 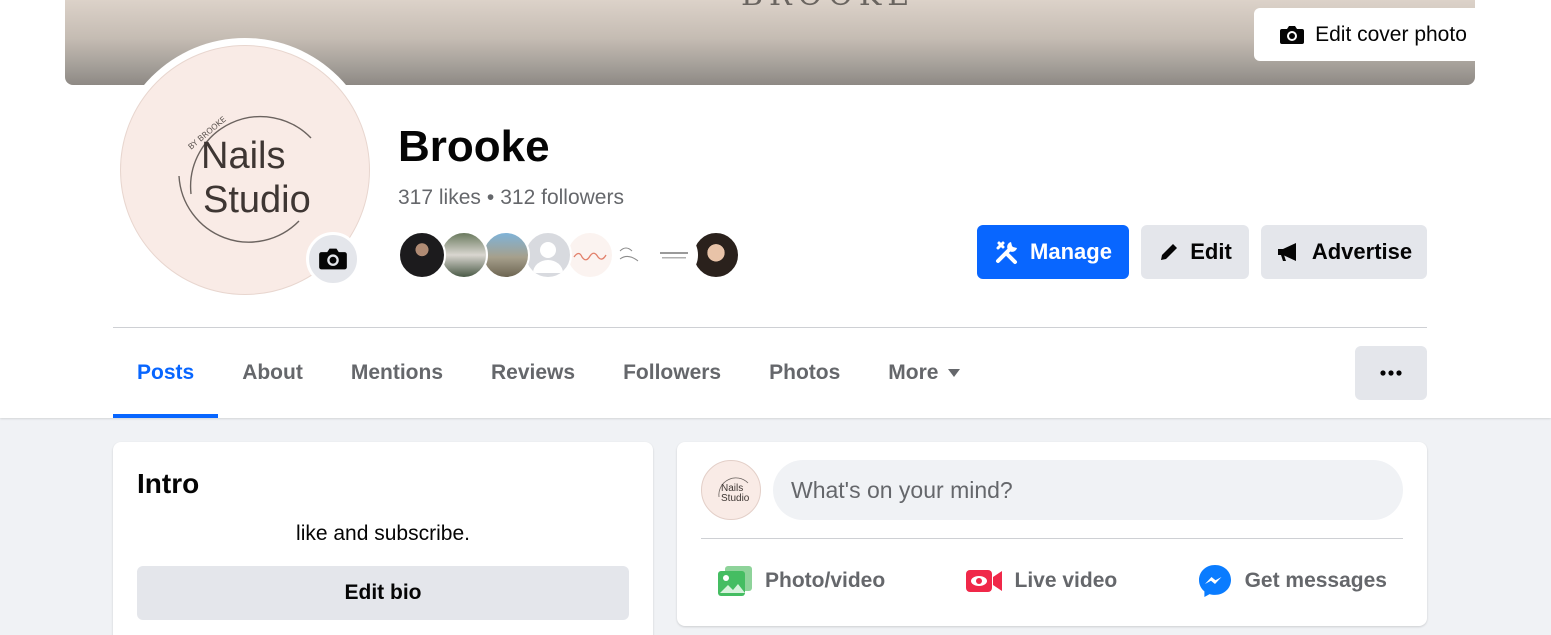 I want to click on advertise-label: Advertise, so click(x=1362, y=251).